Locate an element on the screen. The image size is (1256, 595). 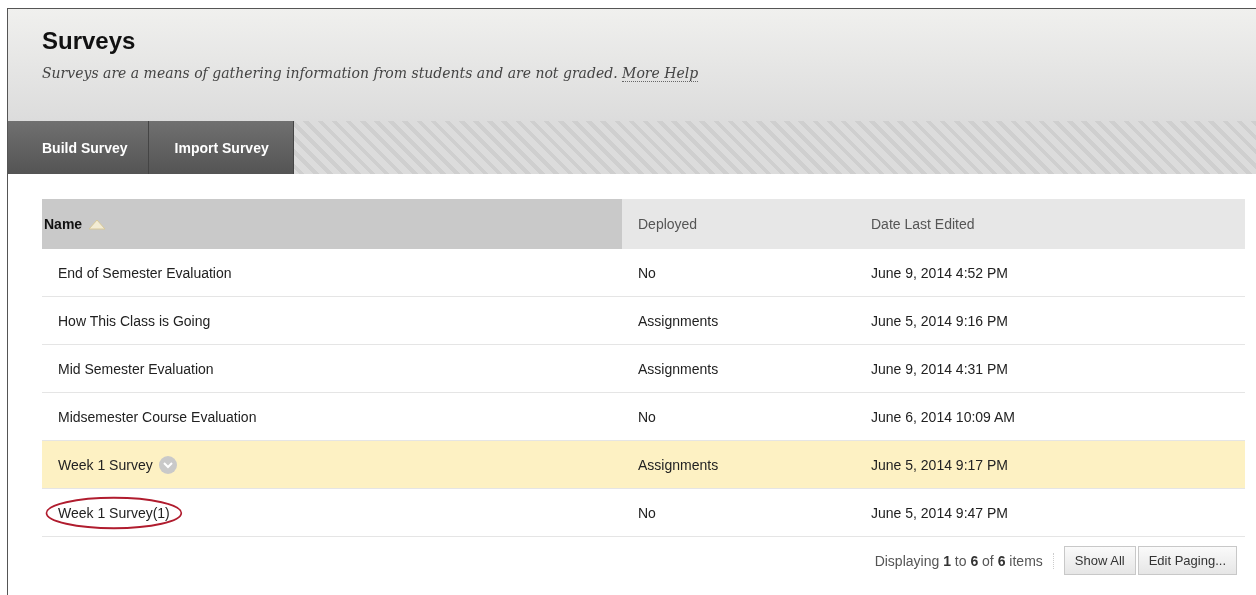
table-cell: June 9, 2014 4:31 PM is located at coordinates (939, 368).